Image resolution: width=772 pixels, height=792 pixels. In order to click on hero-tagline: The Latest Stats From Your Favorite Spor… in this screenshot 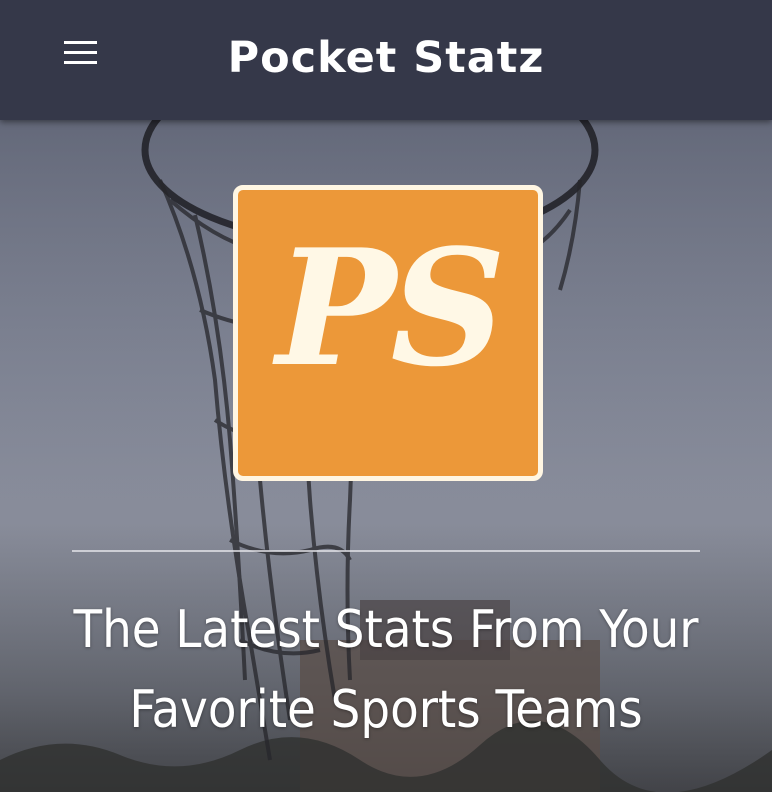, I will do `click(386, 670)`.